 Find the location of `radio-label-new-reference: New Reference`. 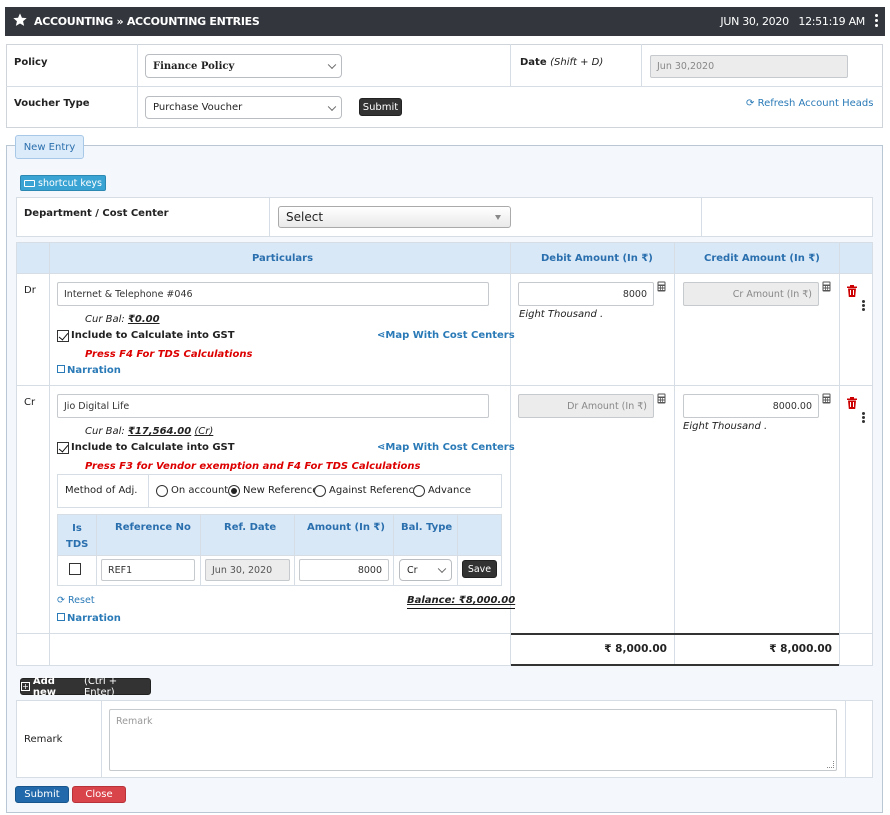

radio-label-new-reference: New Reference is located at coordinates (281, 490).